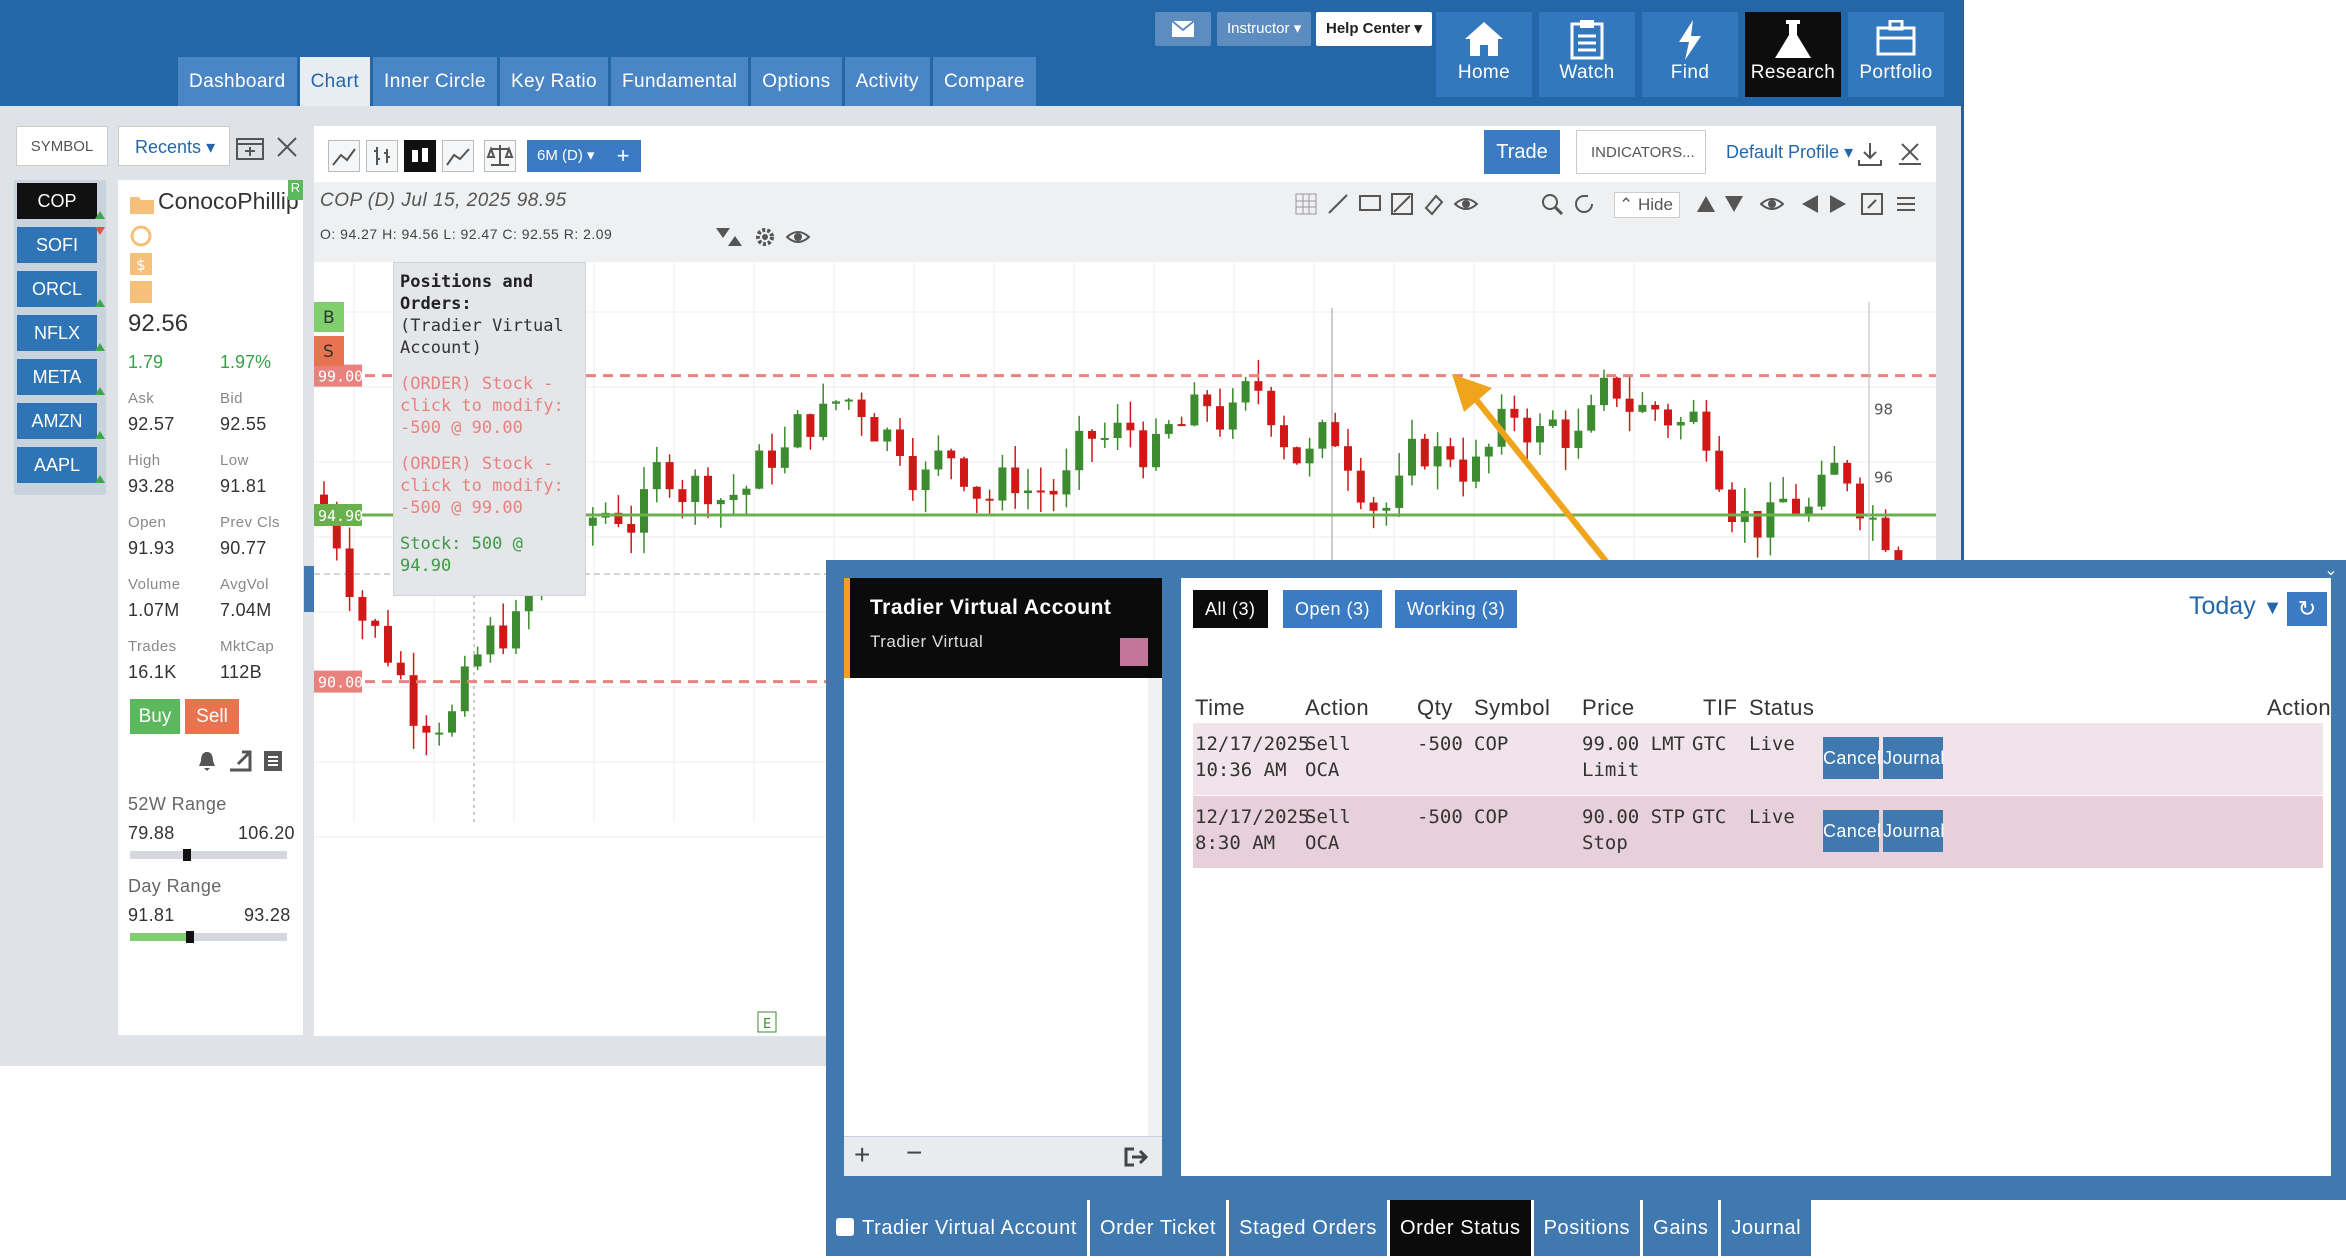 This screenshot has height=1258, width=2346. I want to click on fit-icon, so click(1872, 204).